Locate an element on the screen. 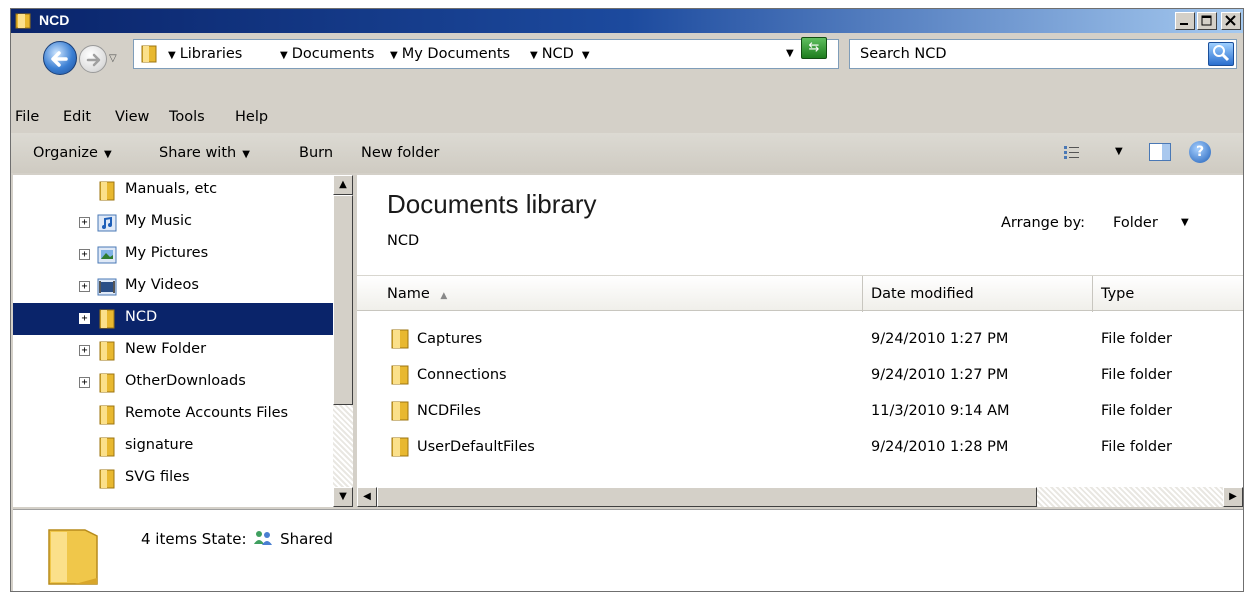  nav-item-my-music: + My Music is located at coordinates (173, 223).